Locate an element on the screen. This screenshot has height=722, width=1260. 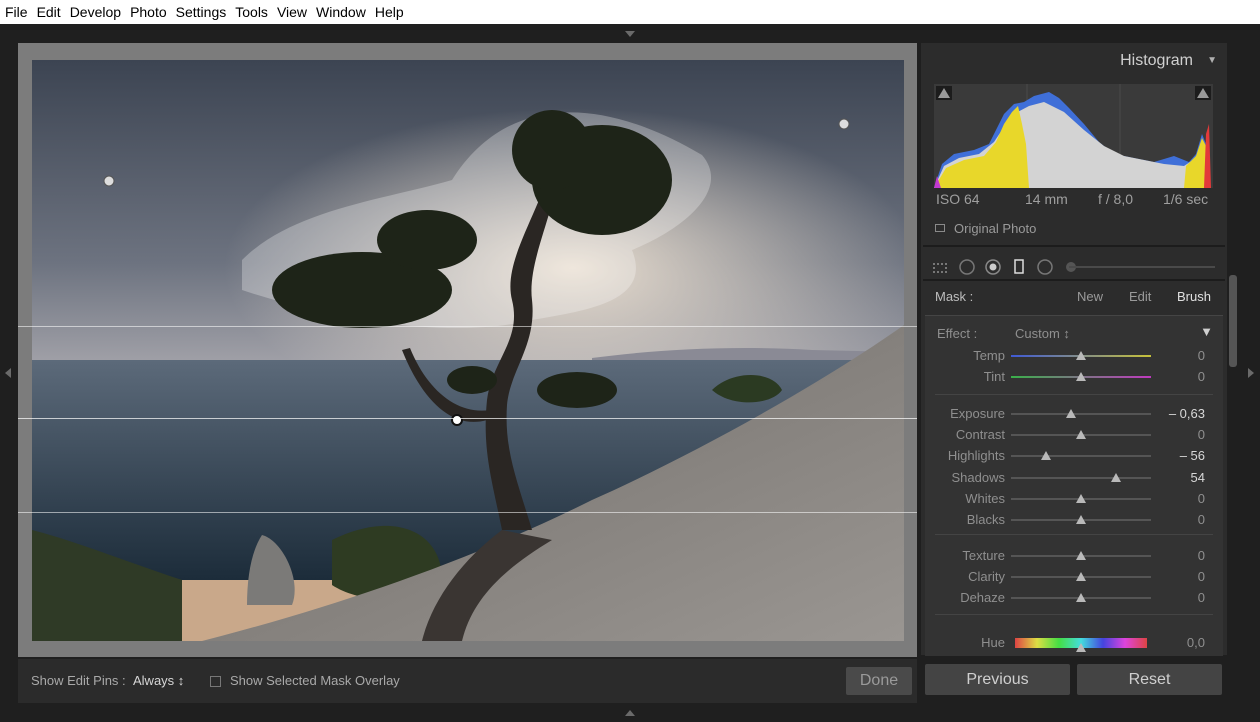
menu-settings: Settings is located at coordinates (201, 12).